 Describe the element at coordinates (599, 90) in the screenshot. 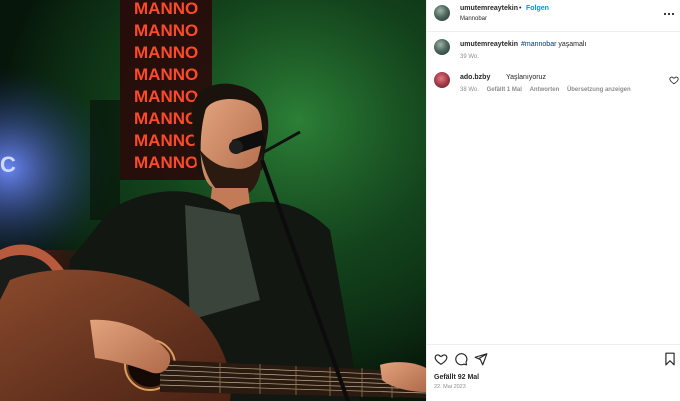

I see `translate-button: Übersetzung anzeigen` at that location.